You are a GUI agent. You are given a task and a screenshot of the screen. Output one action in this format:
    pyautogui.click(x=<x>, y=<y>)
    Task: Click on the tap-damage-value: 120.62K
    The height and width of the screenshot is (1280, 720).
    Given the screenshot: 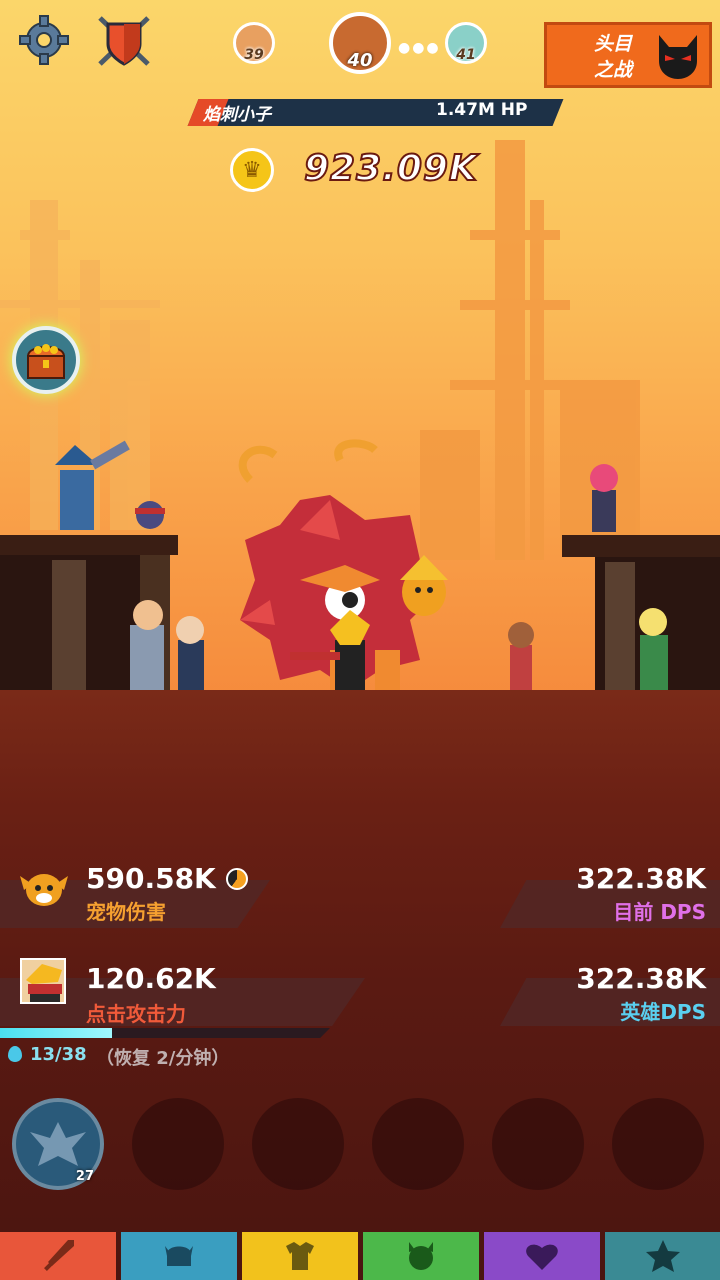 What is the action you would take?
    pyautogui.click(x=151, y=978)
    